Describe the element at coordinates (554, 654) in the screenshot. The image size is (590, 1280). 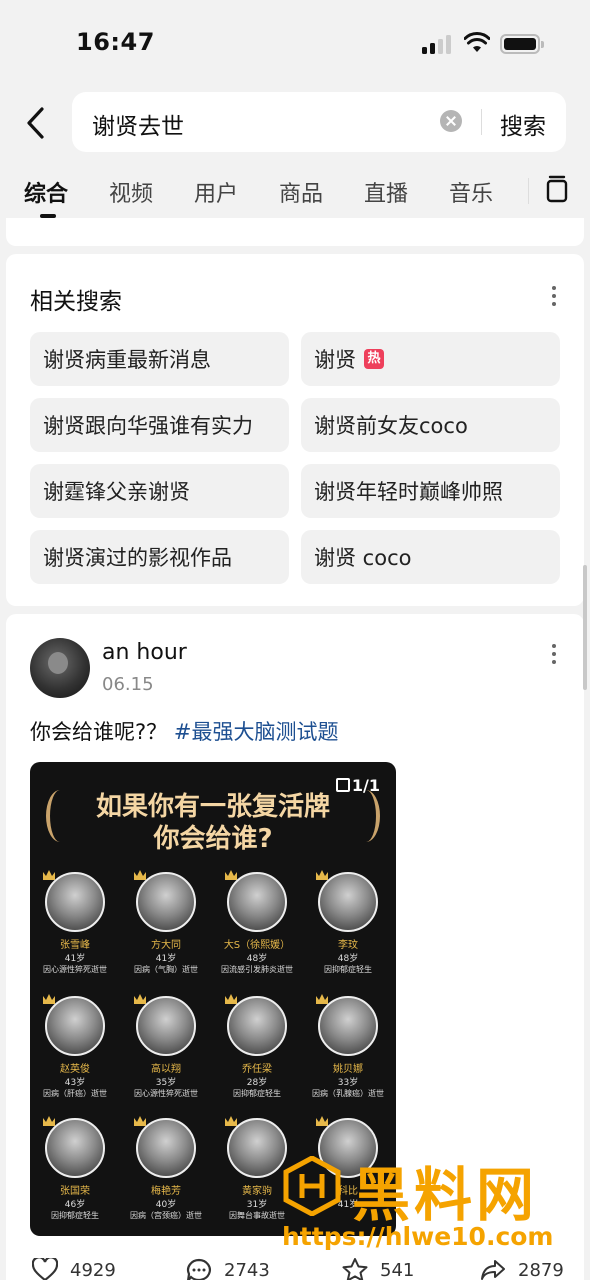
I see `post-more-options-icon` at that location.